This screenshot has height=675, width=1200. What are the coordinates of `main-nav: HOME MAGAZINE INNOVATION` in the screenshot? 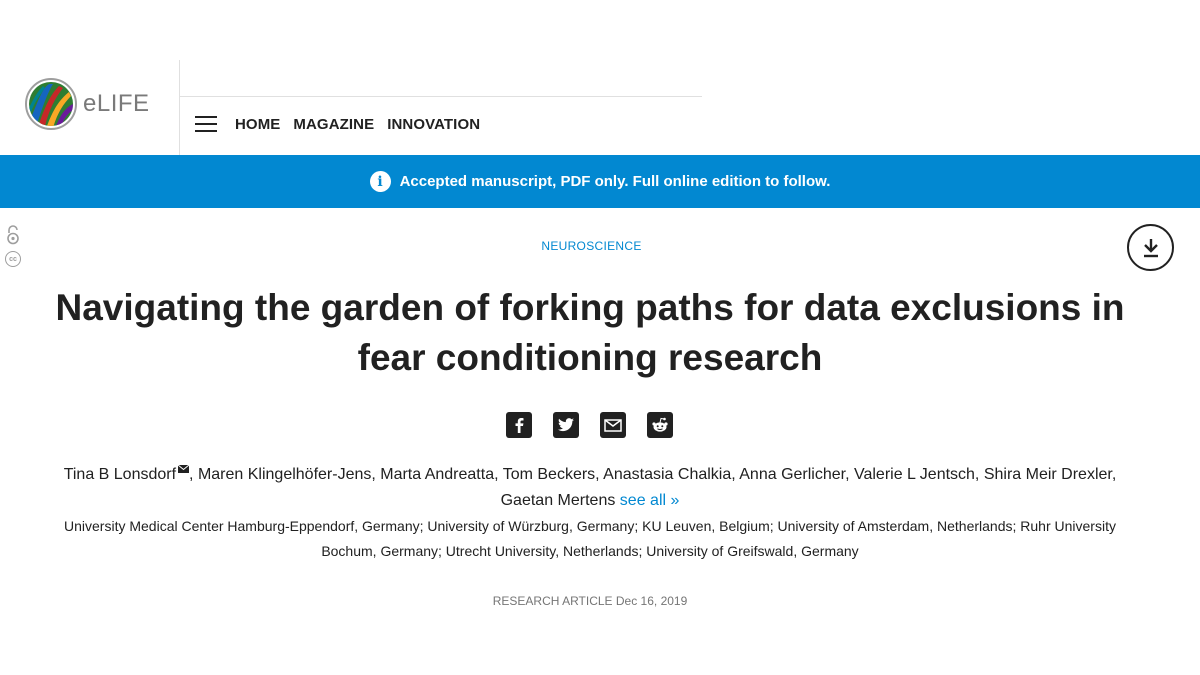 It's located at (344, 124).